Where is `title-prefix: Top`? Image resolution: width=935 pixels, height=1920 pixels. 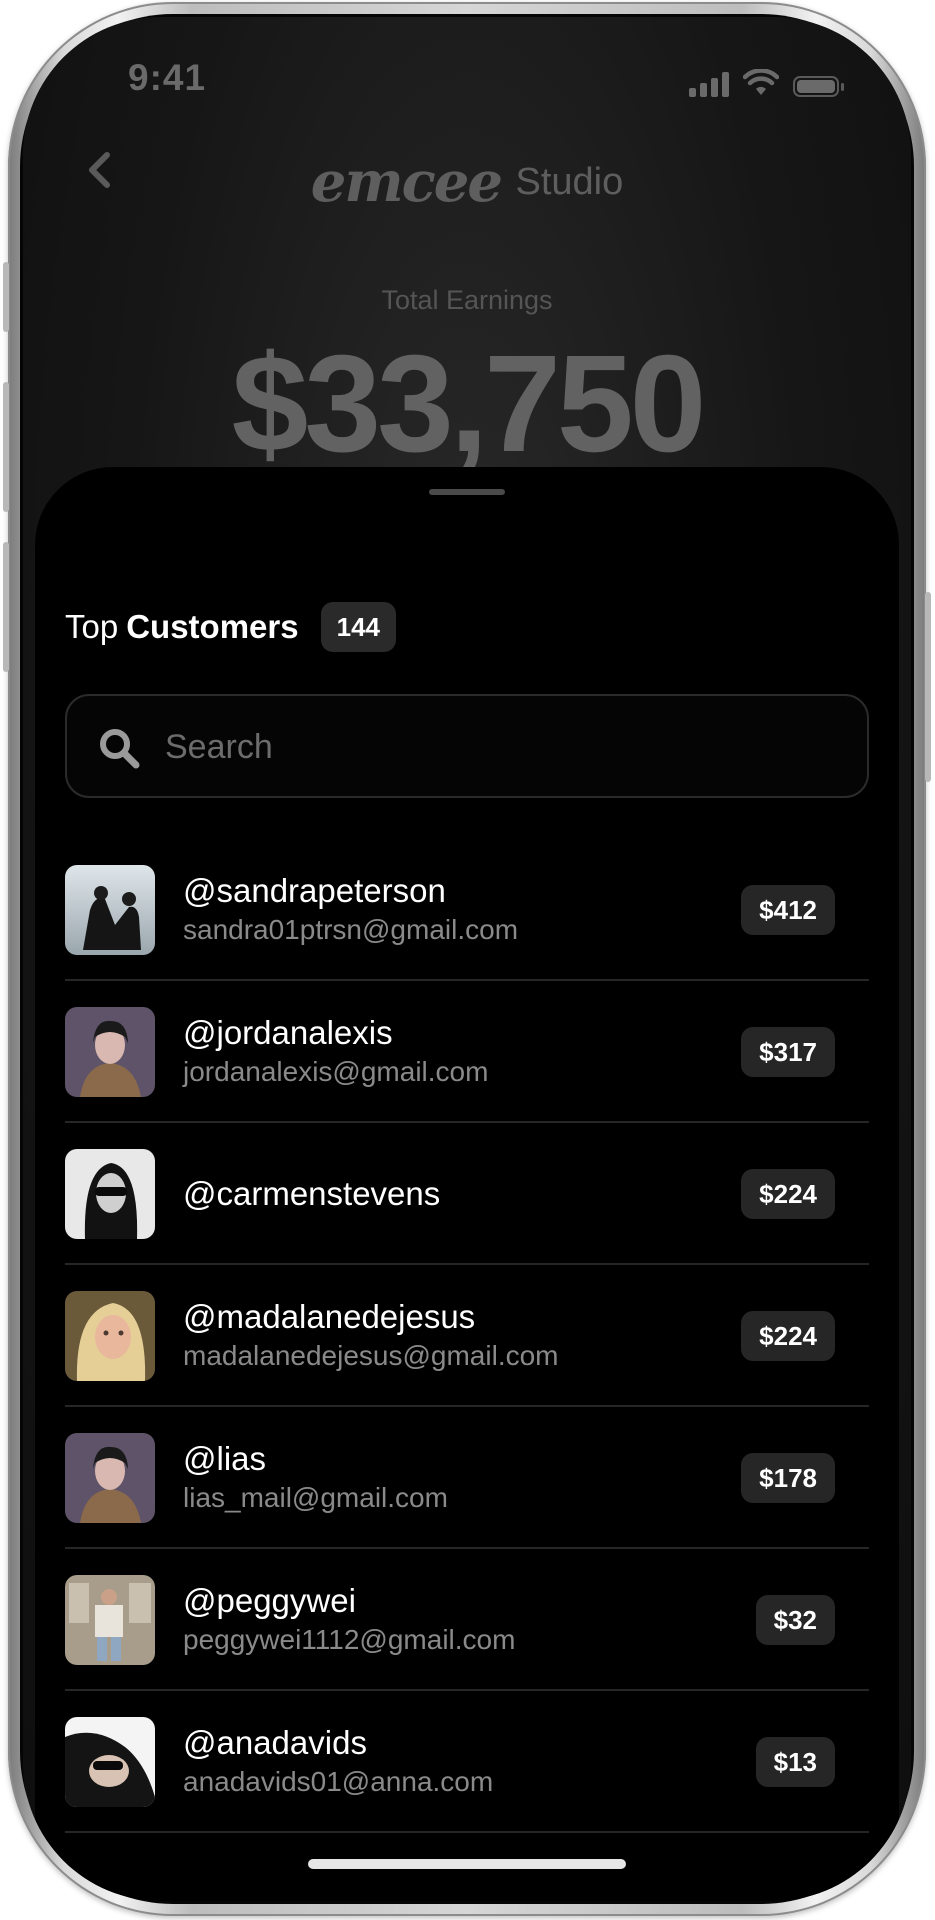 title-prefix: Top is located at coordinates (92, 626).